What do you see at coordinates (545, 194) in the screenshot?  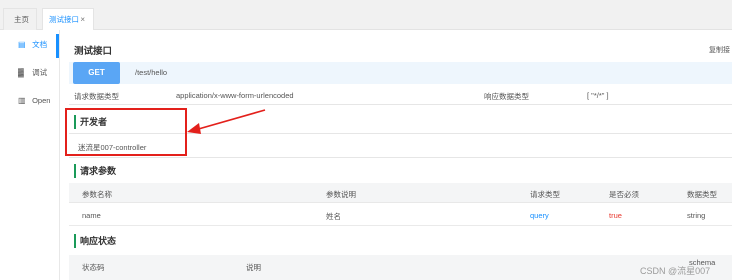 I see `column-header: 请求类型` at bounding box center [545, 194].